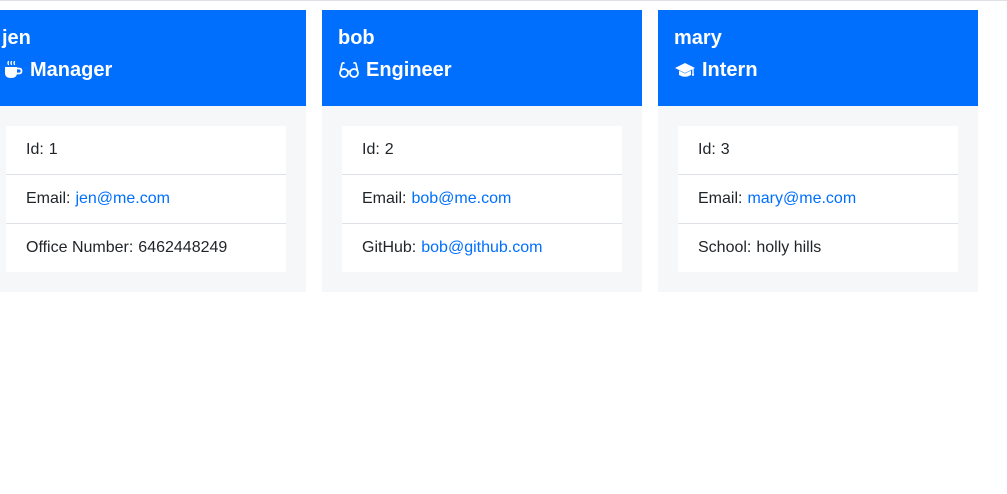 This screenshot has height=494, width=1007. What do you see at coordinates (818, 58) in the screenshot?
I see `card-header: mary Intern` at bounding box center [818, 58].